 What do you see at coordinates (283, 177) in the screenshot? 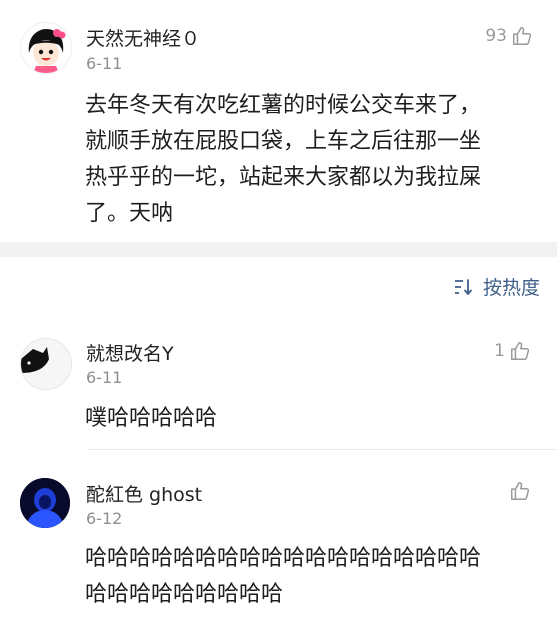
I see `comment-line: 热乎乎的一坨，站起来大家都以为我拉屎` at bounding box center [283, 177].